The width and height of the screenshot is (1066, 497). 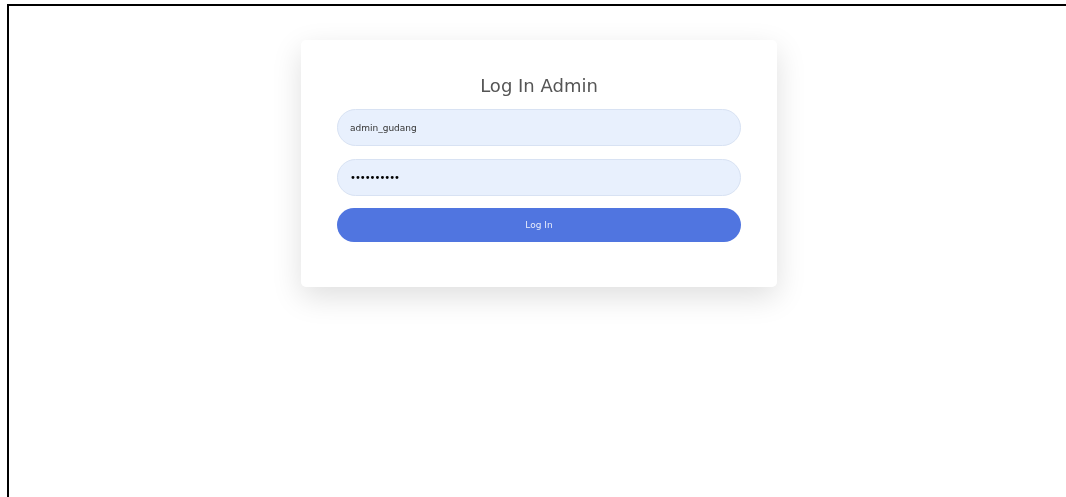 What do you see at coordinates (539, 225) in the screenshot?
I see `login-button: Log In` at bounding box center [539, 225].